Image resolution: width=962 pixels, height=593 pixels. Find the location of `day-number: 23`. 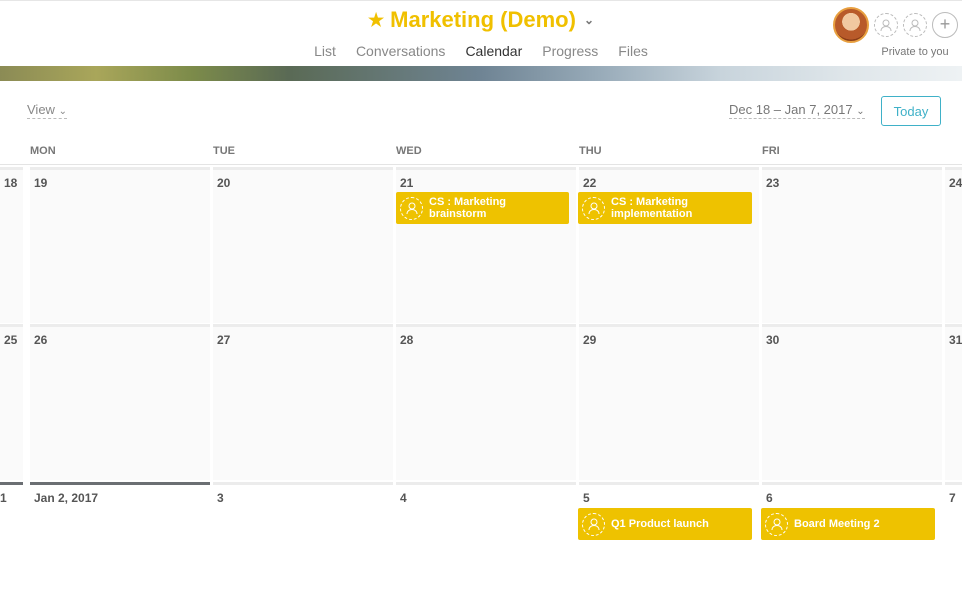

day-number: 23 is located at coordinates (773, 183).